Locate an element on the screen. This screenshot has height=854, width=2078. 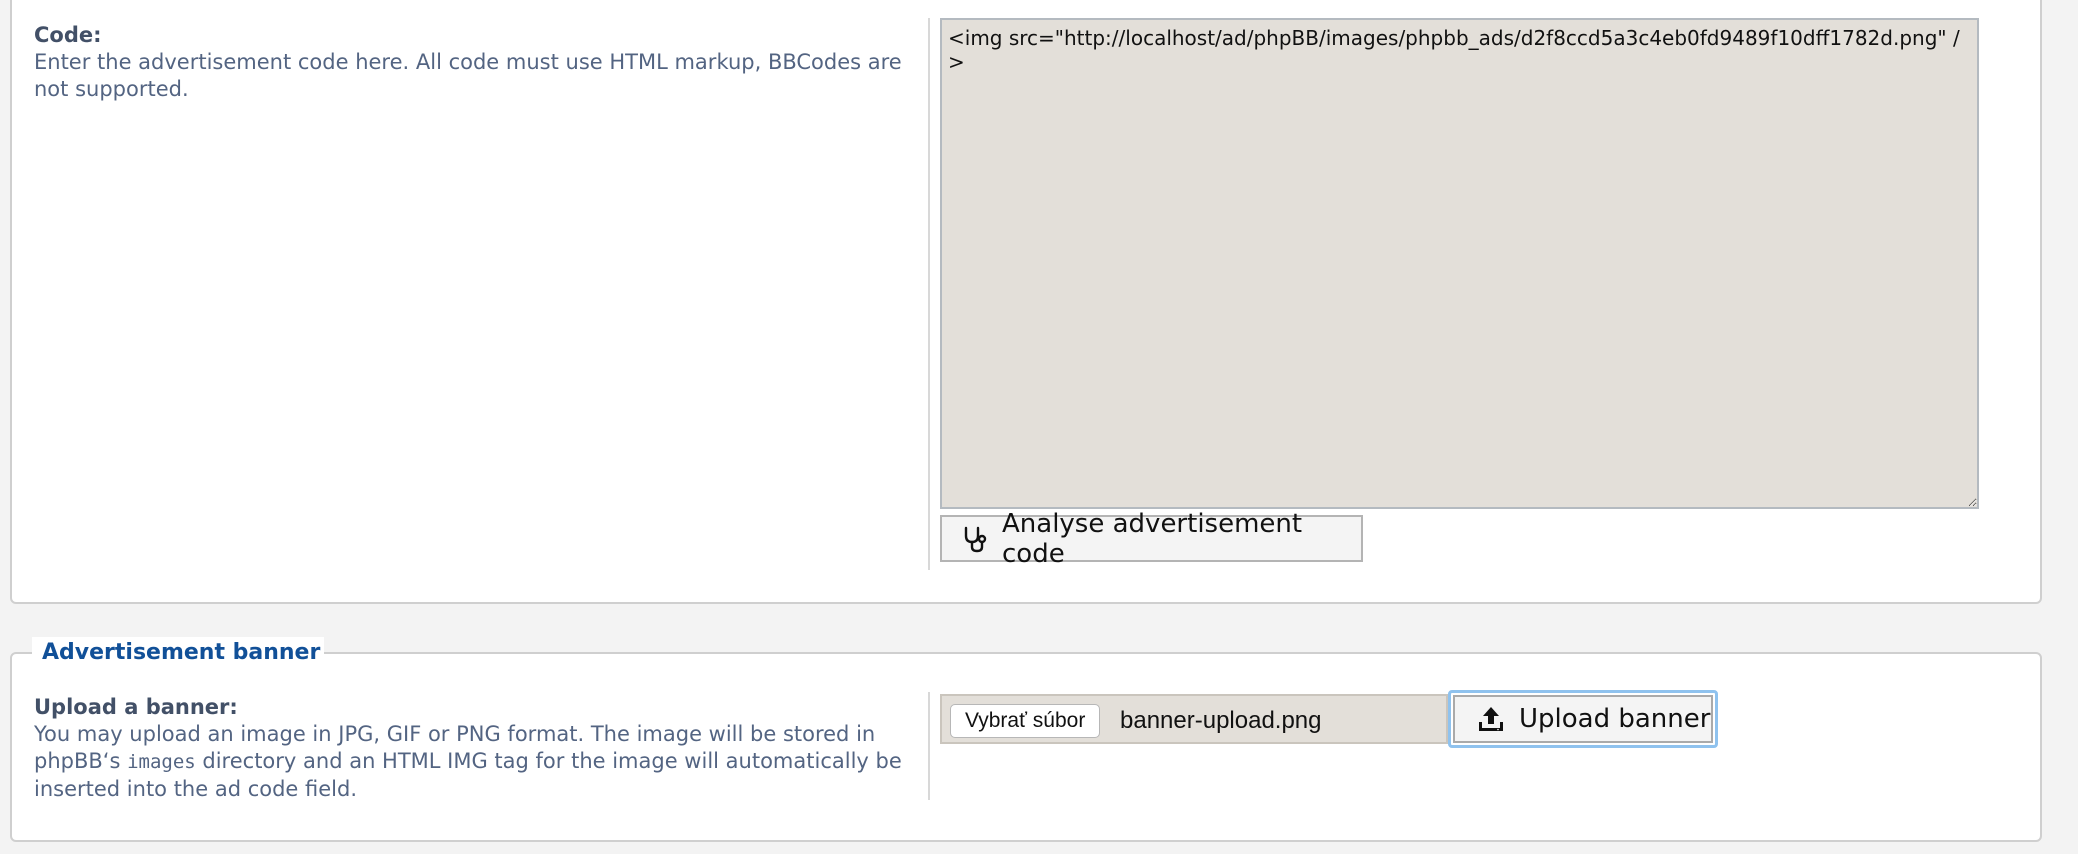
stethoscope-icon is located at coordinates (975, 539).